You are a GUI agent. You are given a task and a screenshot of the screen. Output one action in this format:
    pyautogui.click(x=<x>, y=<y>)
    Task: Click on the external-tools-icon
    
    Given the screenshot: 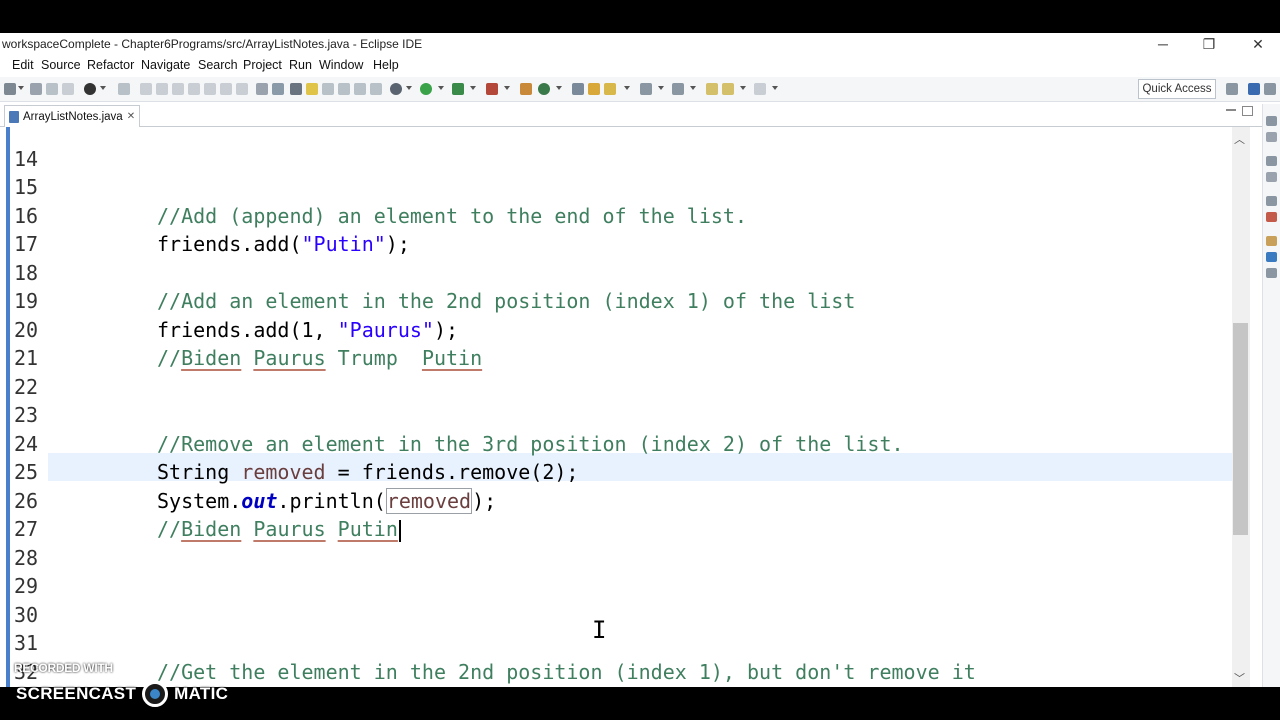 What is the action you would take?
    pyautogui.click(x=492, y=89)
    